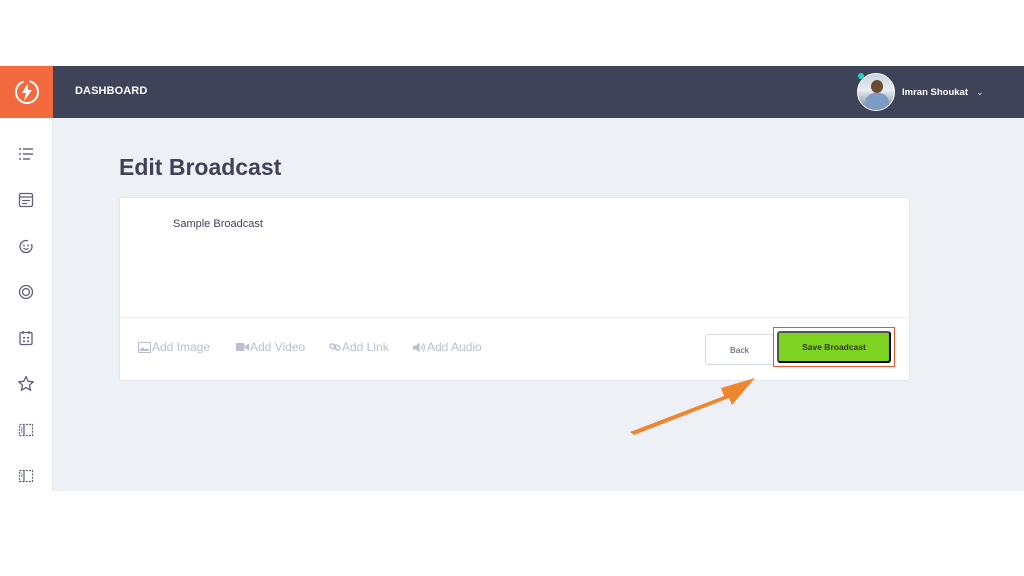 The width and height of the screenshot is (1024, 576). Describe the element at coordinates (514, 317) in the screenshot. I see `divider` at that location.